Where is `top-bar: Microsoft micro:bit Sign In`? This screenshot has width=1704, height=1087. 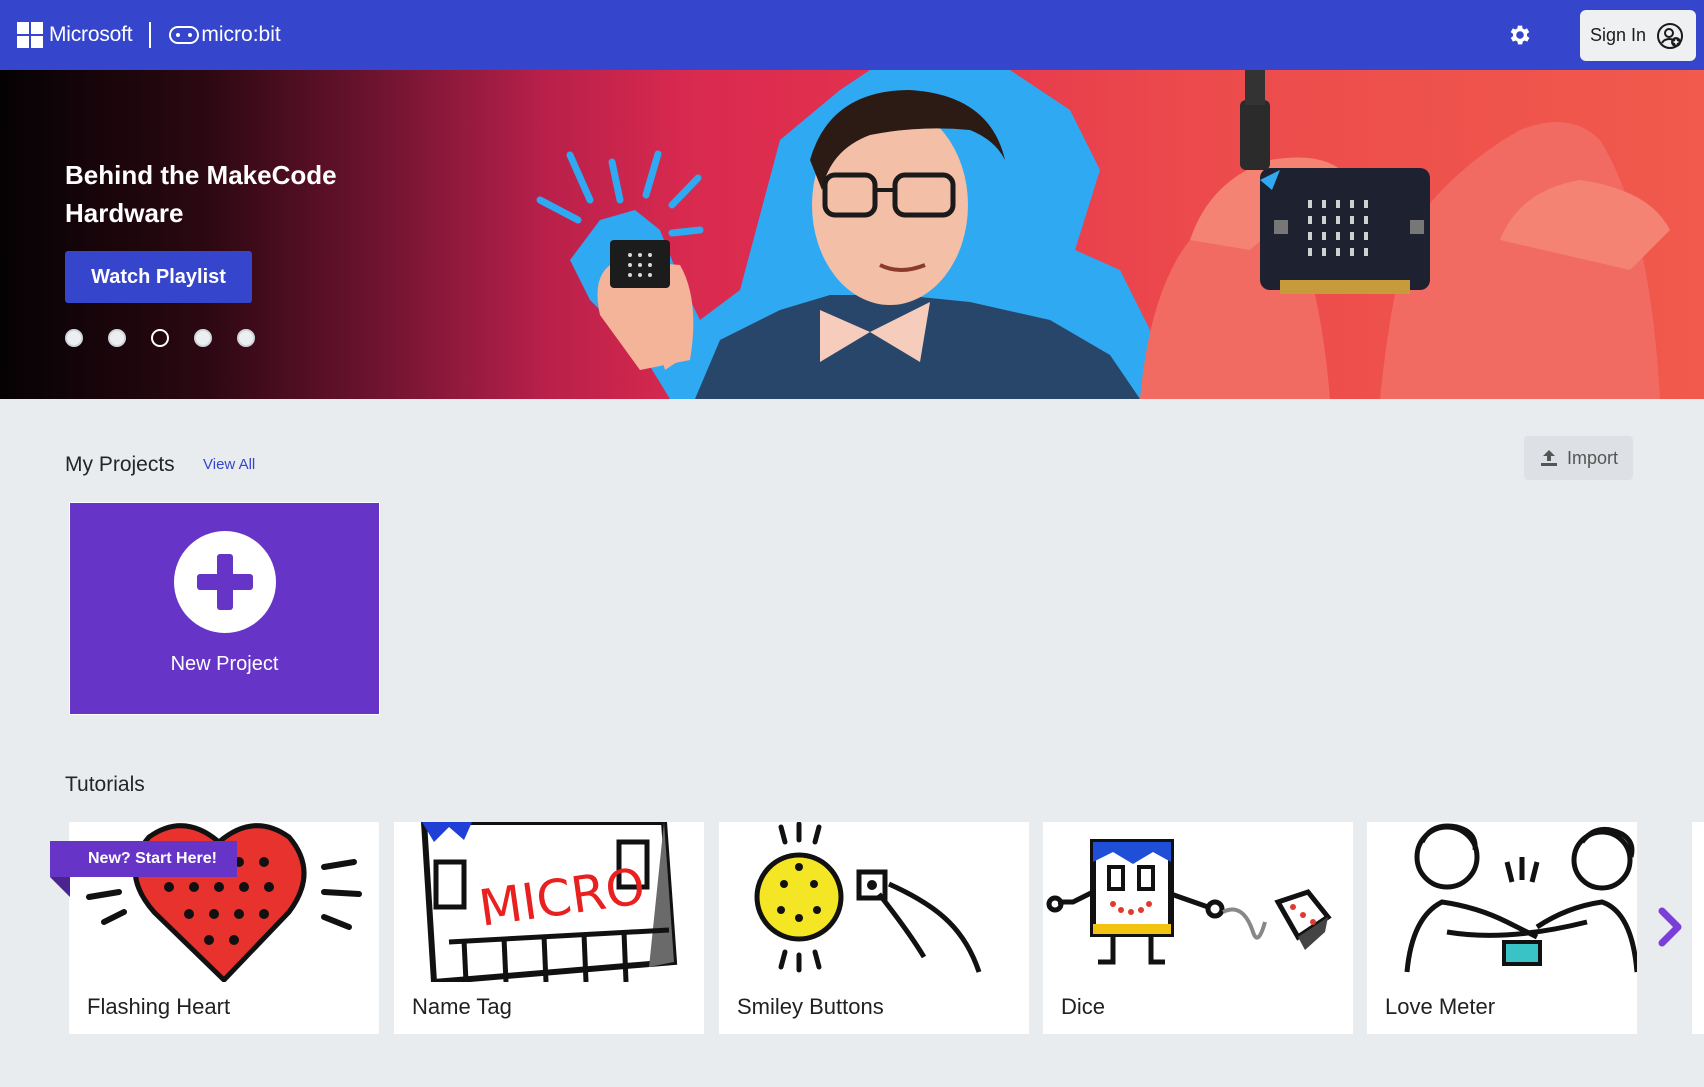
top-bar: Microsoft micro:bit Sign In is located at coordinates (852, 35).